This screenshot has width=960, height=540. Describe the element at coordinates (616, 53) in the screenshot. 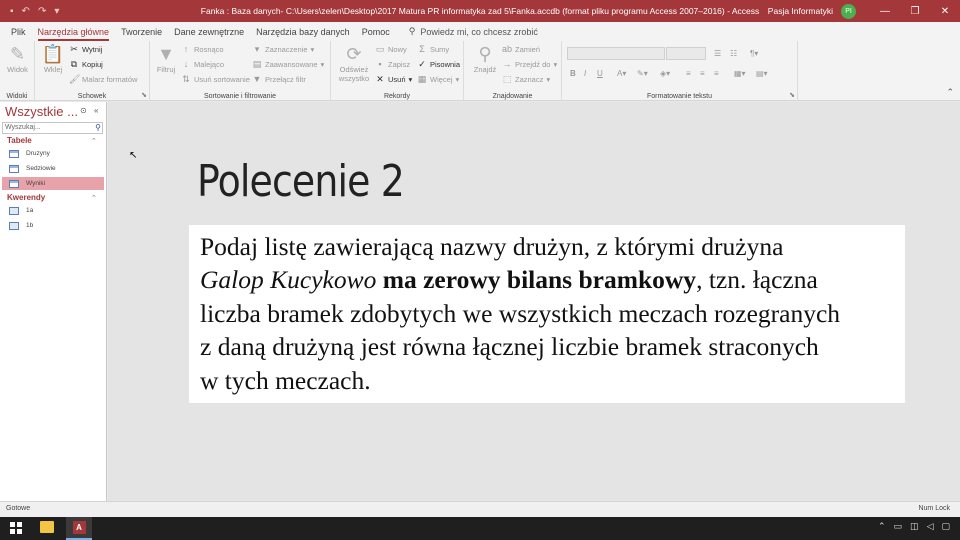

I see `font-name-dropdown` at that location.